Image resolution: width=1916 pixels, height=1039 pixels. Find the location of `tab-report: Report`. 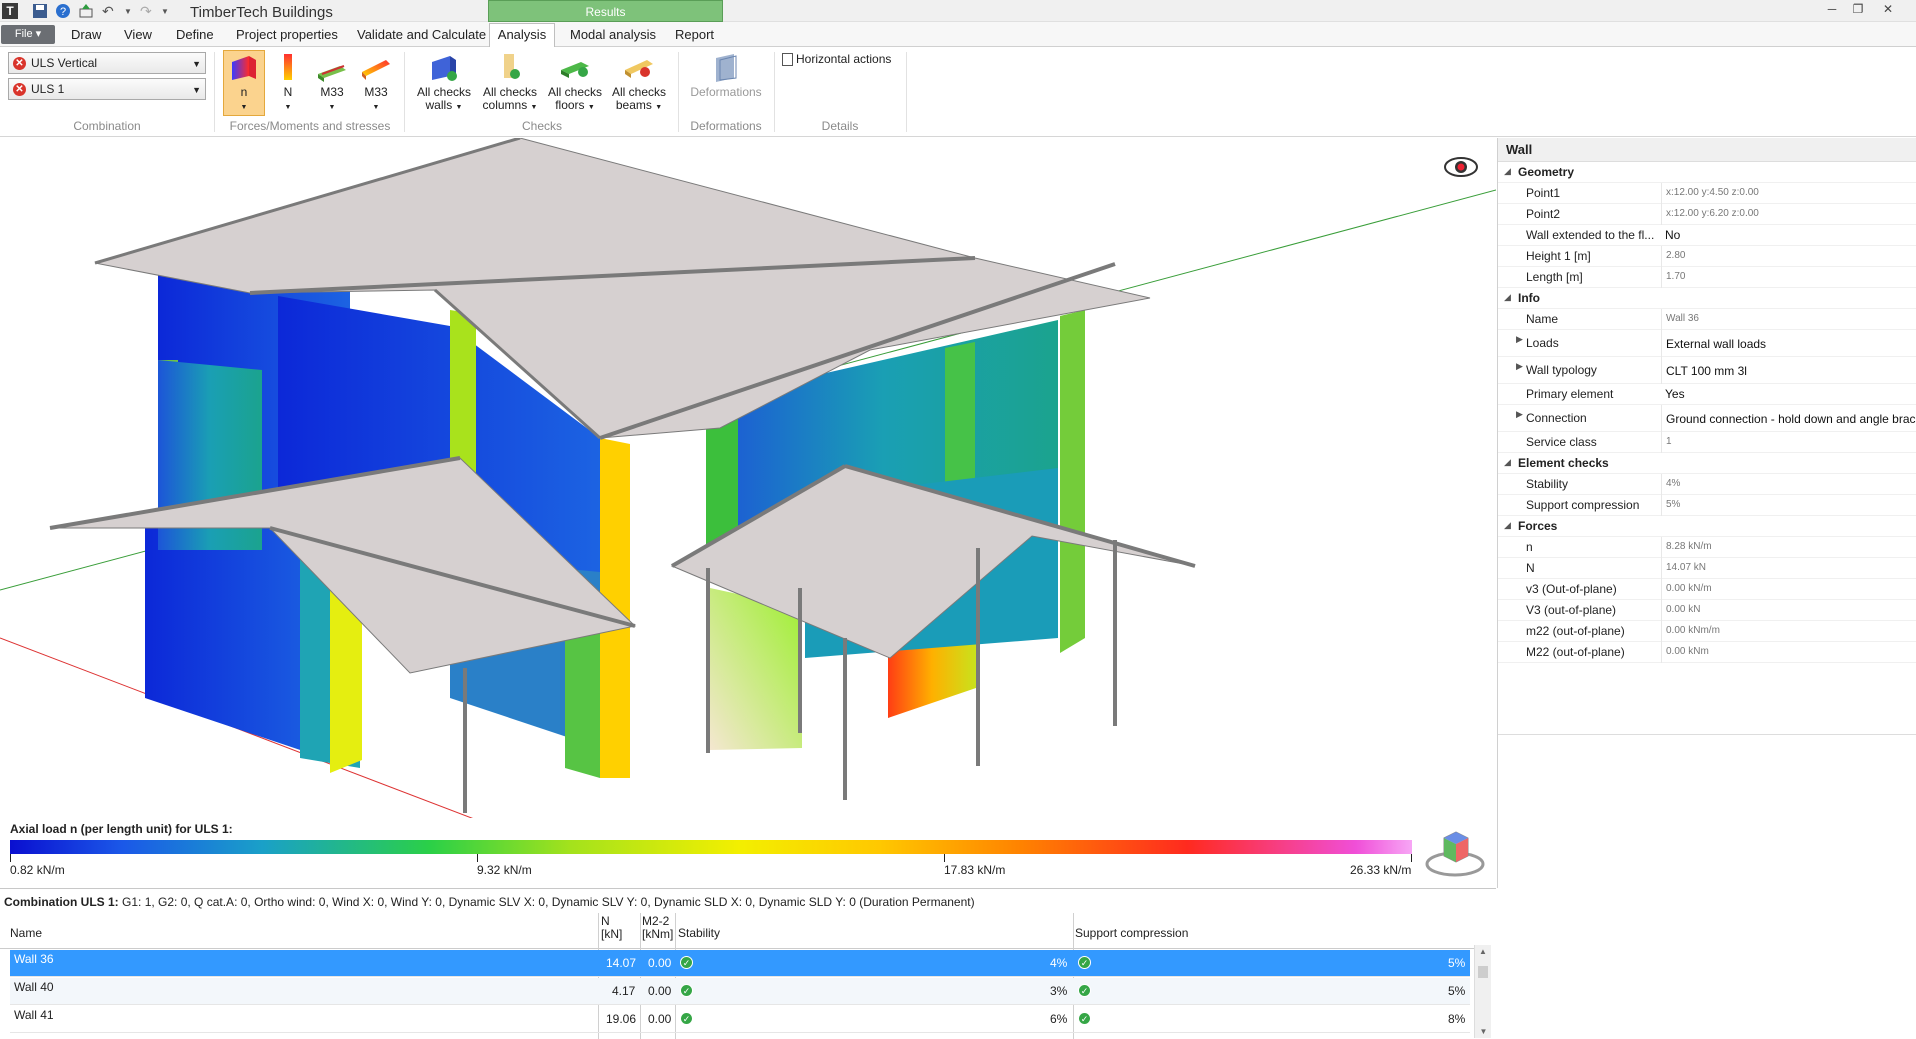

tab-report: Report is located at coordinates (694, 34).